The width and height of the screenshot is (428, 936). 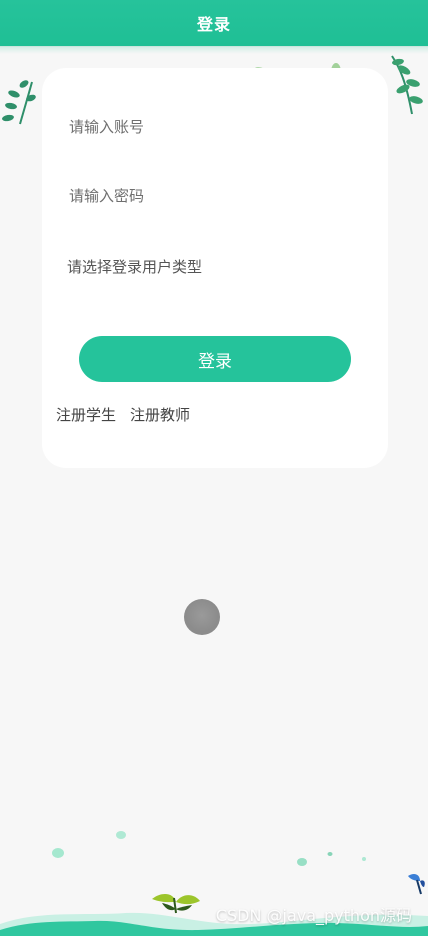 What do you see at coordinates (123, 414) in the screenshot?
I see `register-links: 注册学生 注册教师` at bounding box center [123, 414].